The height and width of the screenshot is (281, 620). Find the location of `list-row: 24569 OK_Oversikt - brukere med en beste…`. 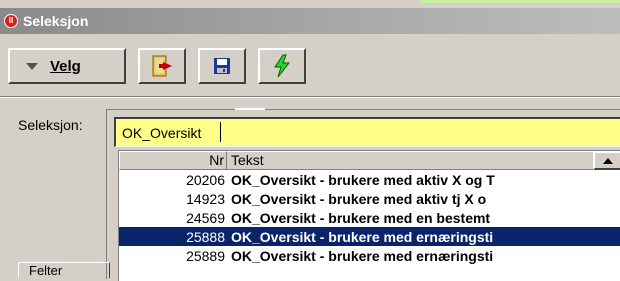

list-row: 24569 OK_Oversikt - brukere med en beste… is located at coordinates (369, 217).